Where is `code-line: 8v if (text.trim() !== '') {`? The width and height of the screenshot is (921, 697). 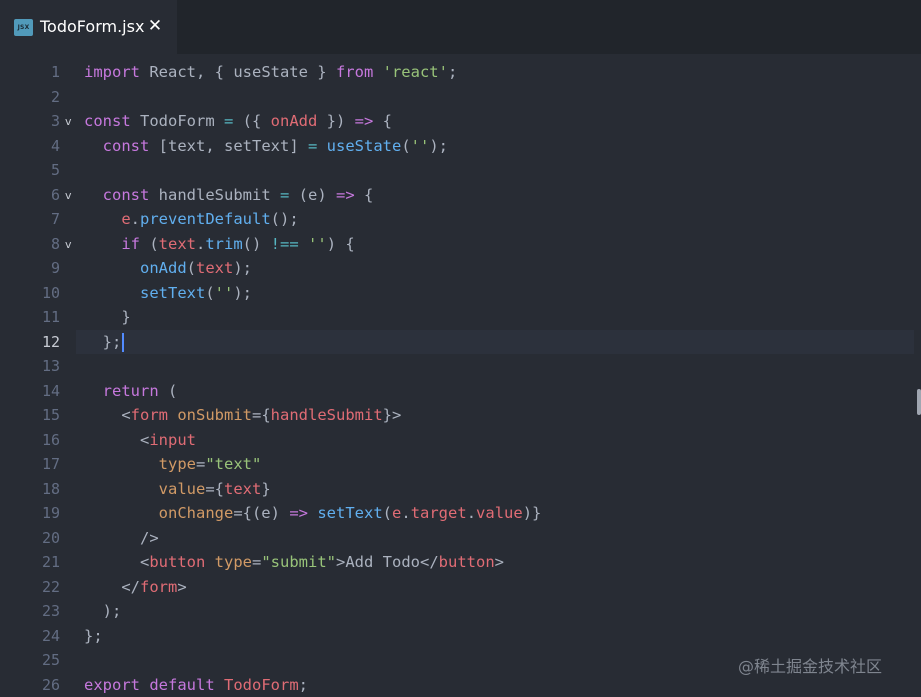
code-line: 8v if (text.trim() !== '') { is located at coordinates (457, 244).